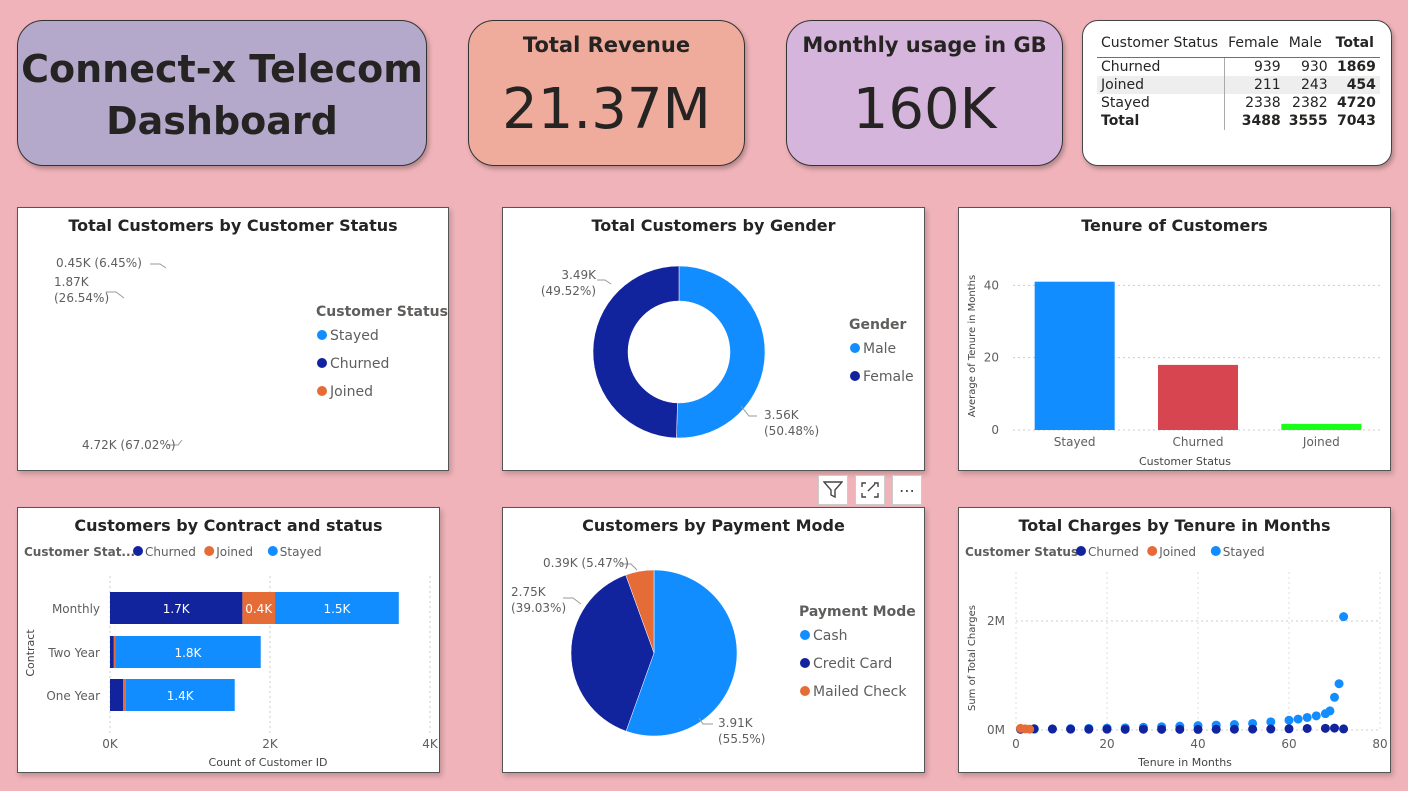 This screenshot has width=1408, height=791. I want to click on matrix-cell: 4720, so click(1356, 103).